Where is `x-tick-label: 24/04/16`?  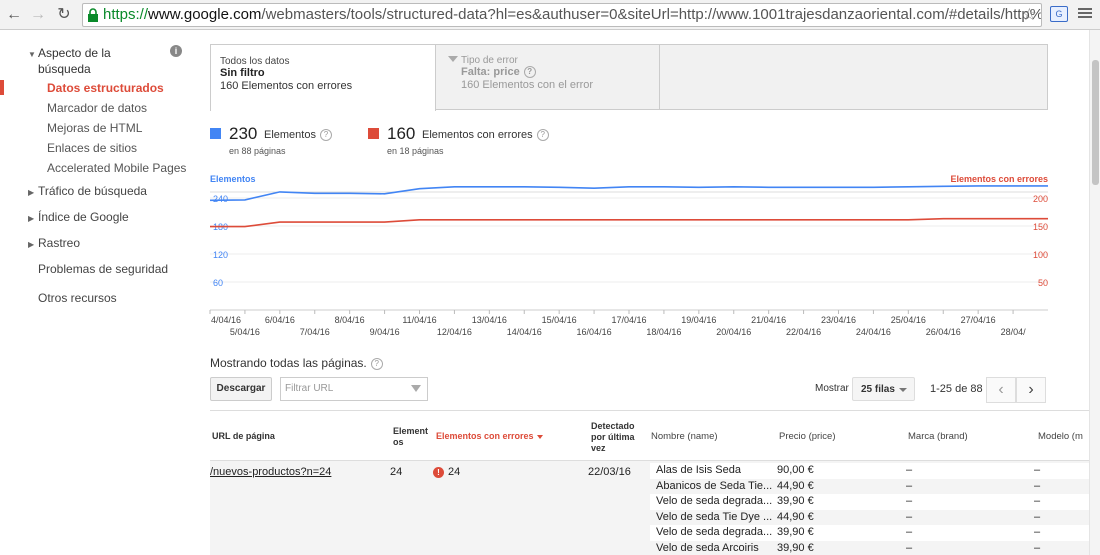
x-tick-label: 24/04/16 is located at coordinates (873, 332).